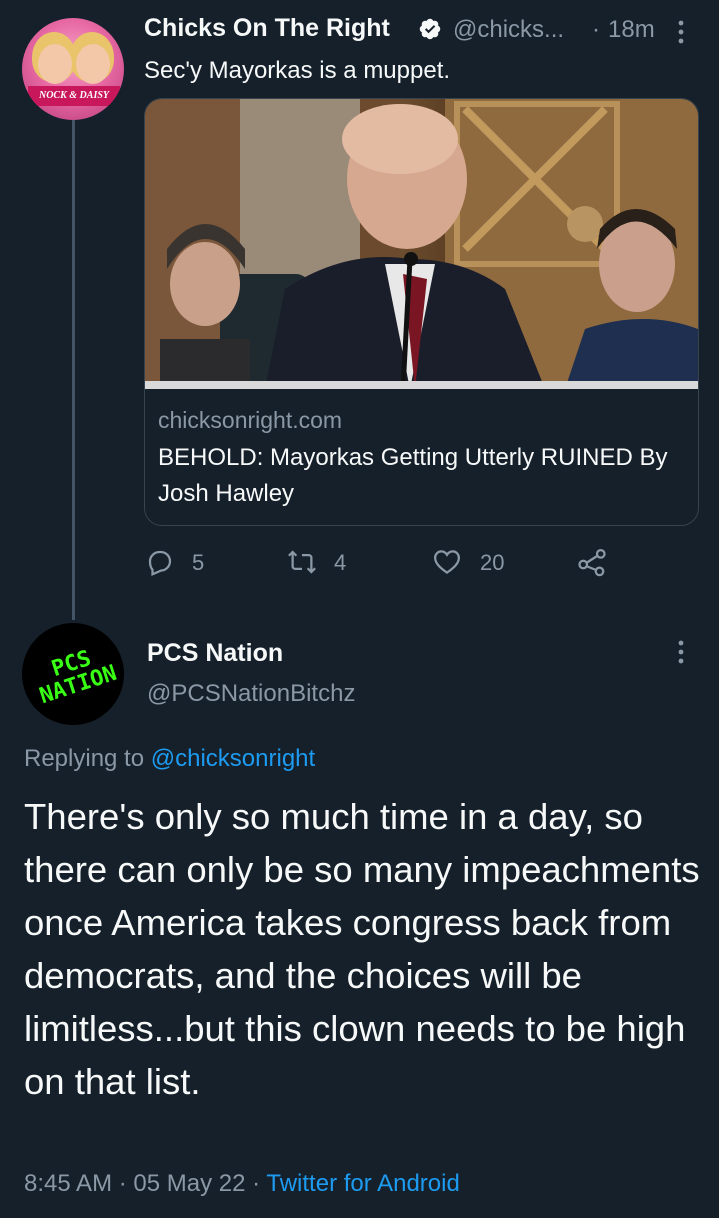 Image resolution: width=719 pixels, height=1218 pixels. I want to click on reply-count: 5, so click(198, 562).